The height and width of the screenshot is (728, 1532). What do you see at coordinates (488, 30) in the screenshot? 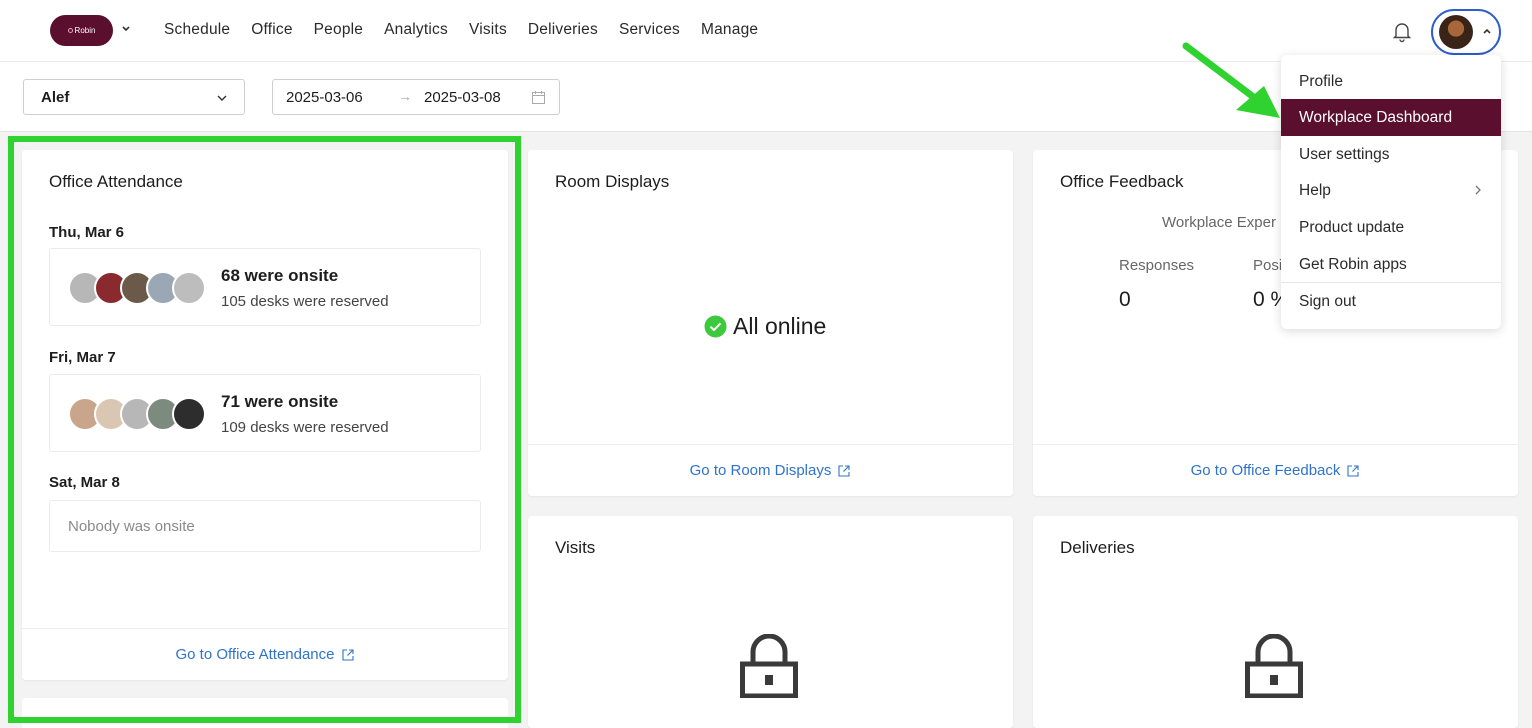
I see `nav-visits: Visits` at bounding box center [488, 30].